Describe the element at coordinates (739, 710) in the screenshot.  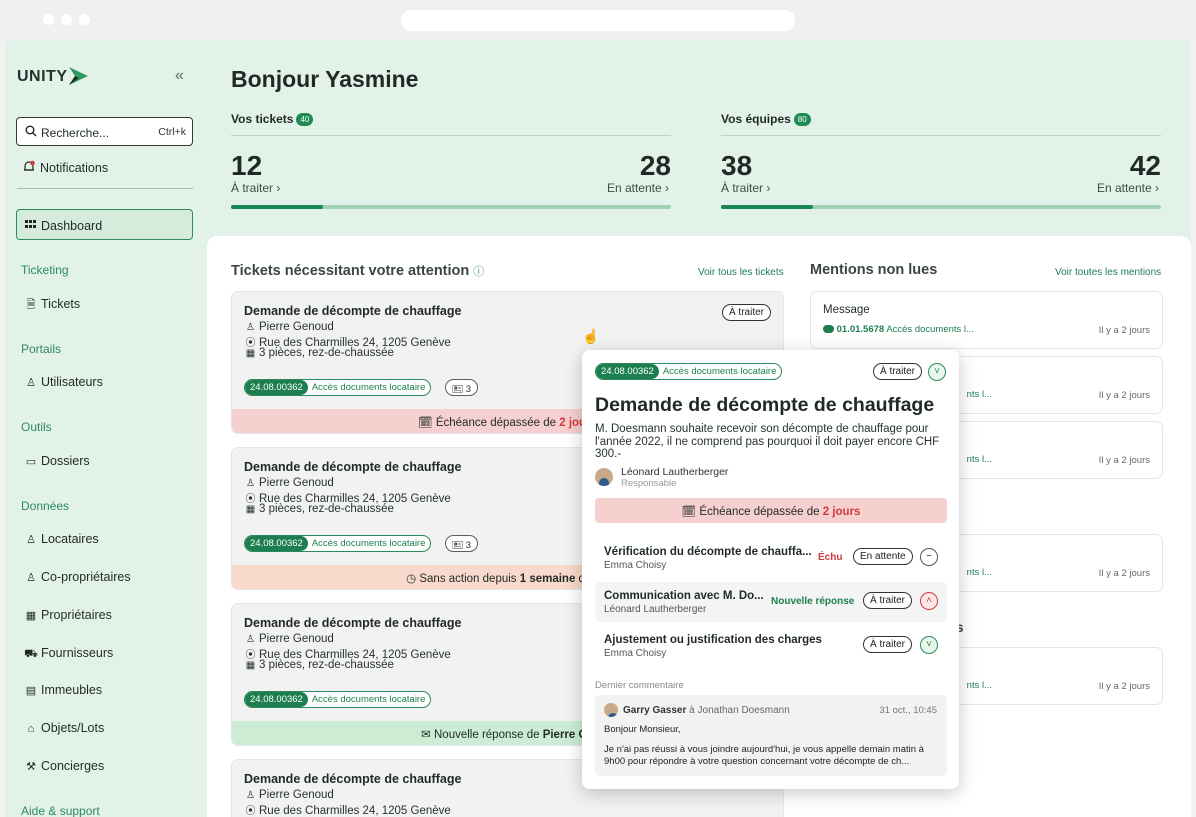
I see `comment-recipient: à Jonathan Doesmann` at that location.